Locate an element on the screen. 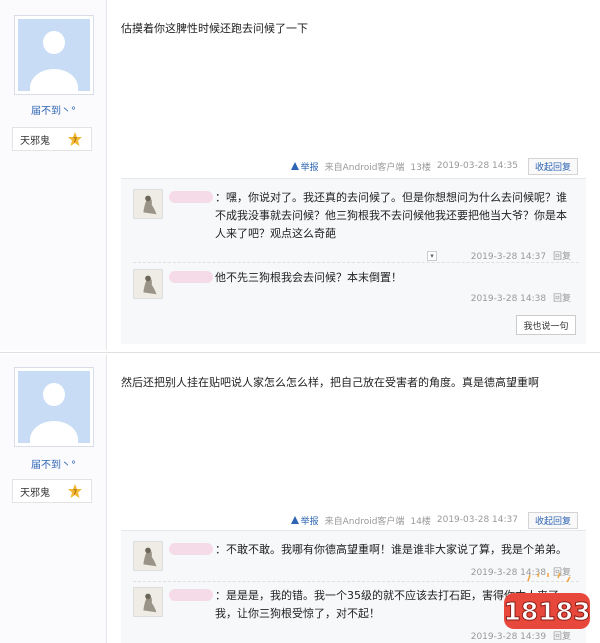  reply-text: 他不先三狗根我会去问候？本末倒置！ is located at coordinates (308, 277).